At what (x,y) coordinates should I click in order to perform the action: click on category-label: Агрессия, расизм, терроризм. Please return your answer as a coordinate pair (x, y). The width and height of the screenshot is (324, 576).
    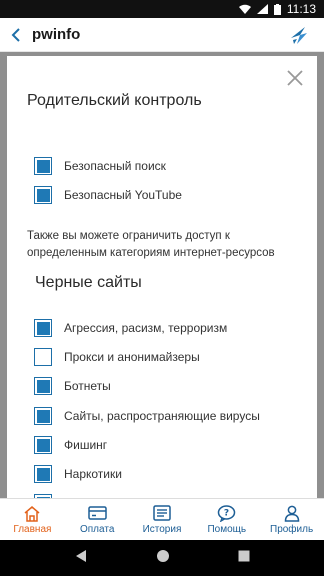
    Looking at the image, I should click on (146, 328).